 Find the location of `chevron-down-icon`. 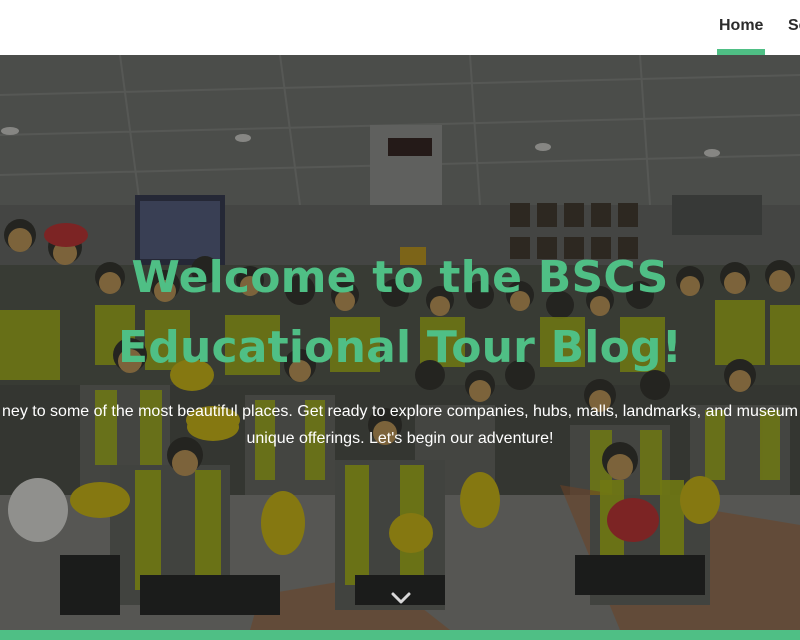

chevron-down-icon is located at coordinates (401, 598).